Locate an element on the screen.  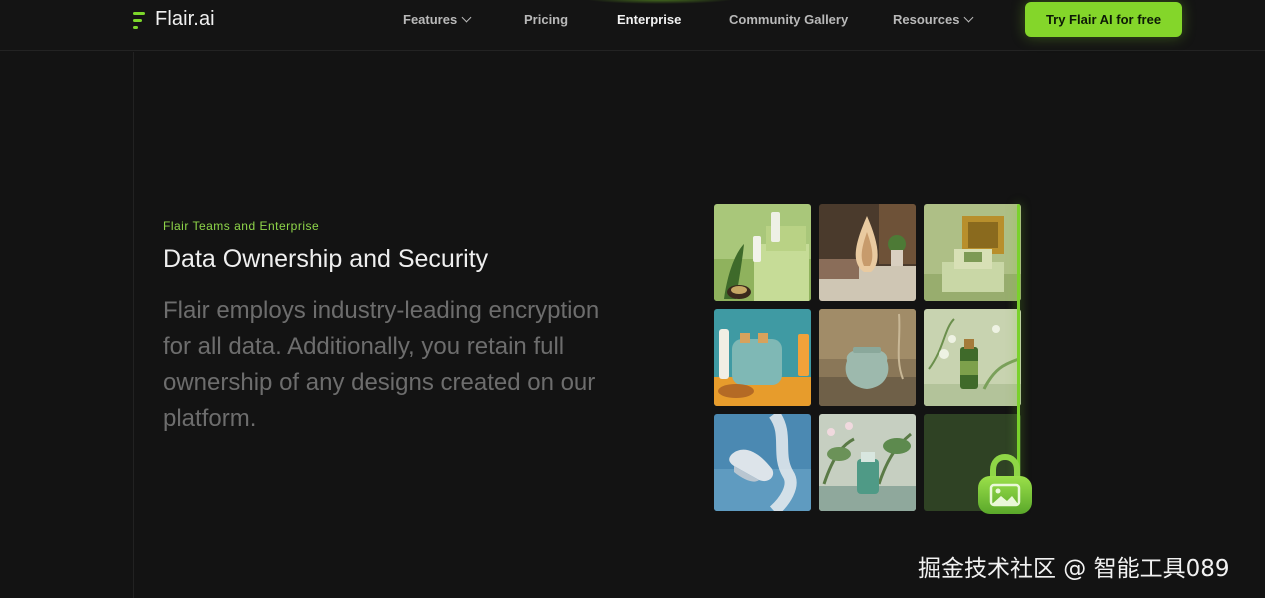
gallery-tile-green-bottle is located at coordinates (972, 357).